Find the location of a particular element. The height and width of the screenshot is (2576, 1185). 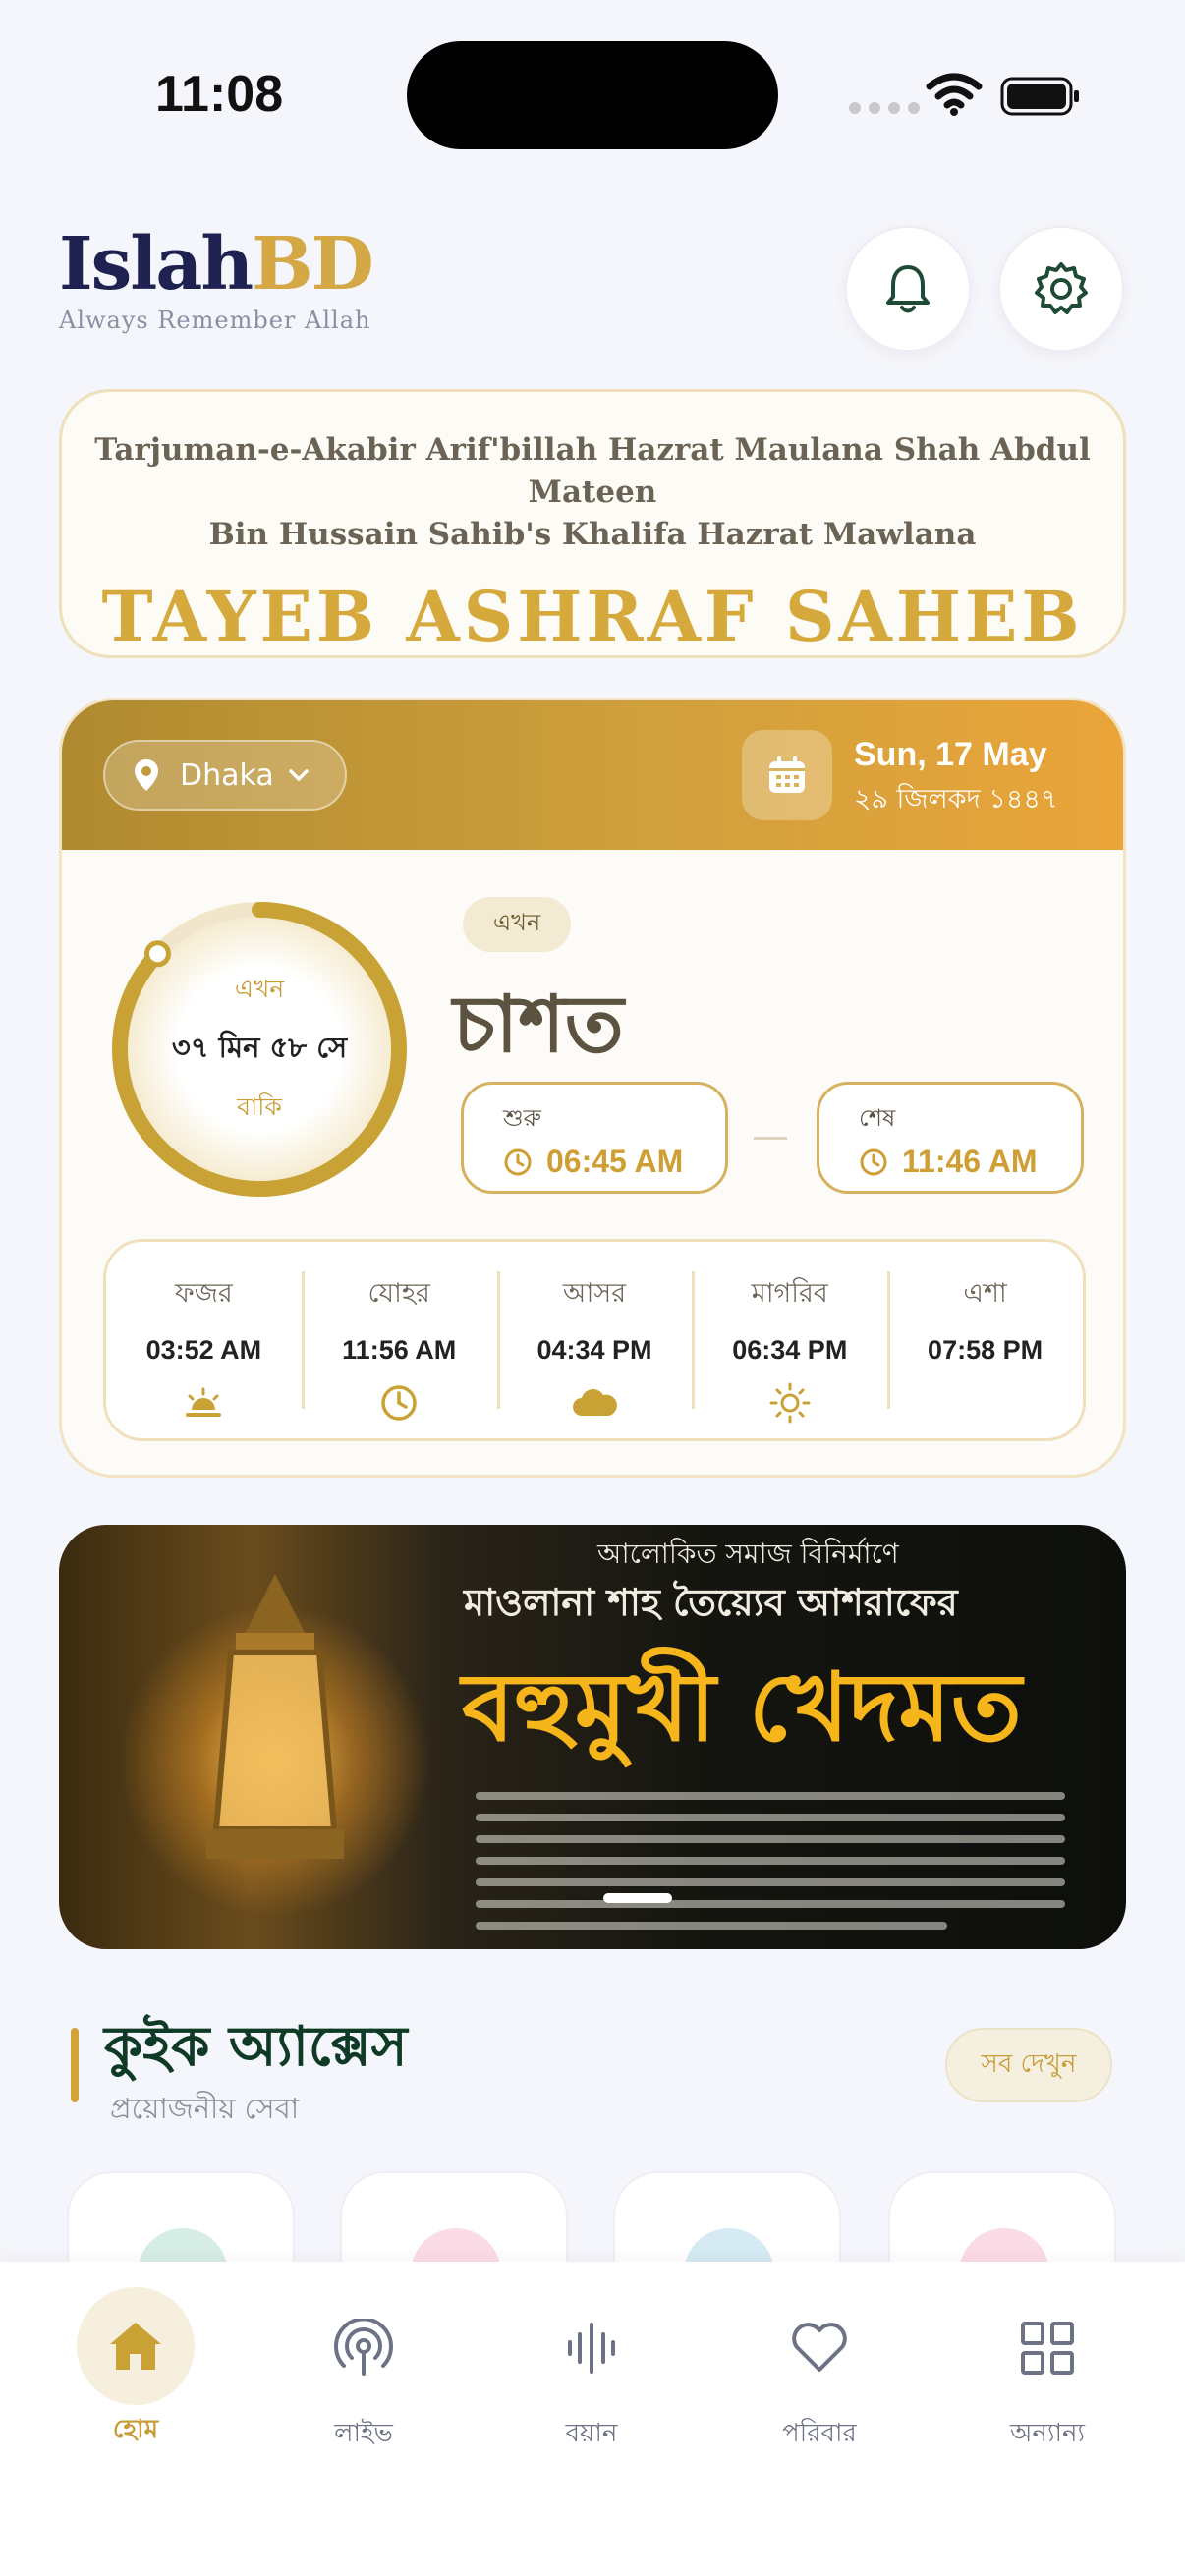

start-label: শুরু is located at coordinates (523, 1118).